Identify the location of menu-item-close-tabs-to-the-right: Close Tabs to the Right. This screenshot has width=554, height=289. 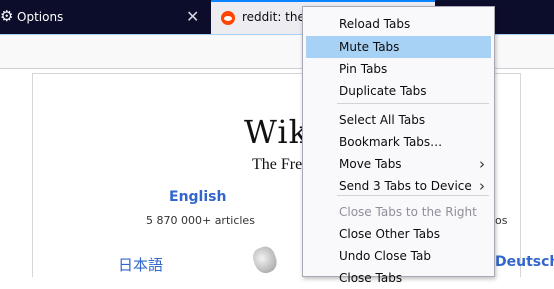
(398, 212).